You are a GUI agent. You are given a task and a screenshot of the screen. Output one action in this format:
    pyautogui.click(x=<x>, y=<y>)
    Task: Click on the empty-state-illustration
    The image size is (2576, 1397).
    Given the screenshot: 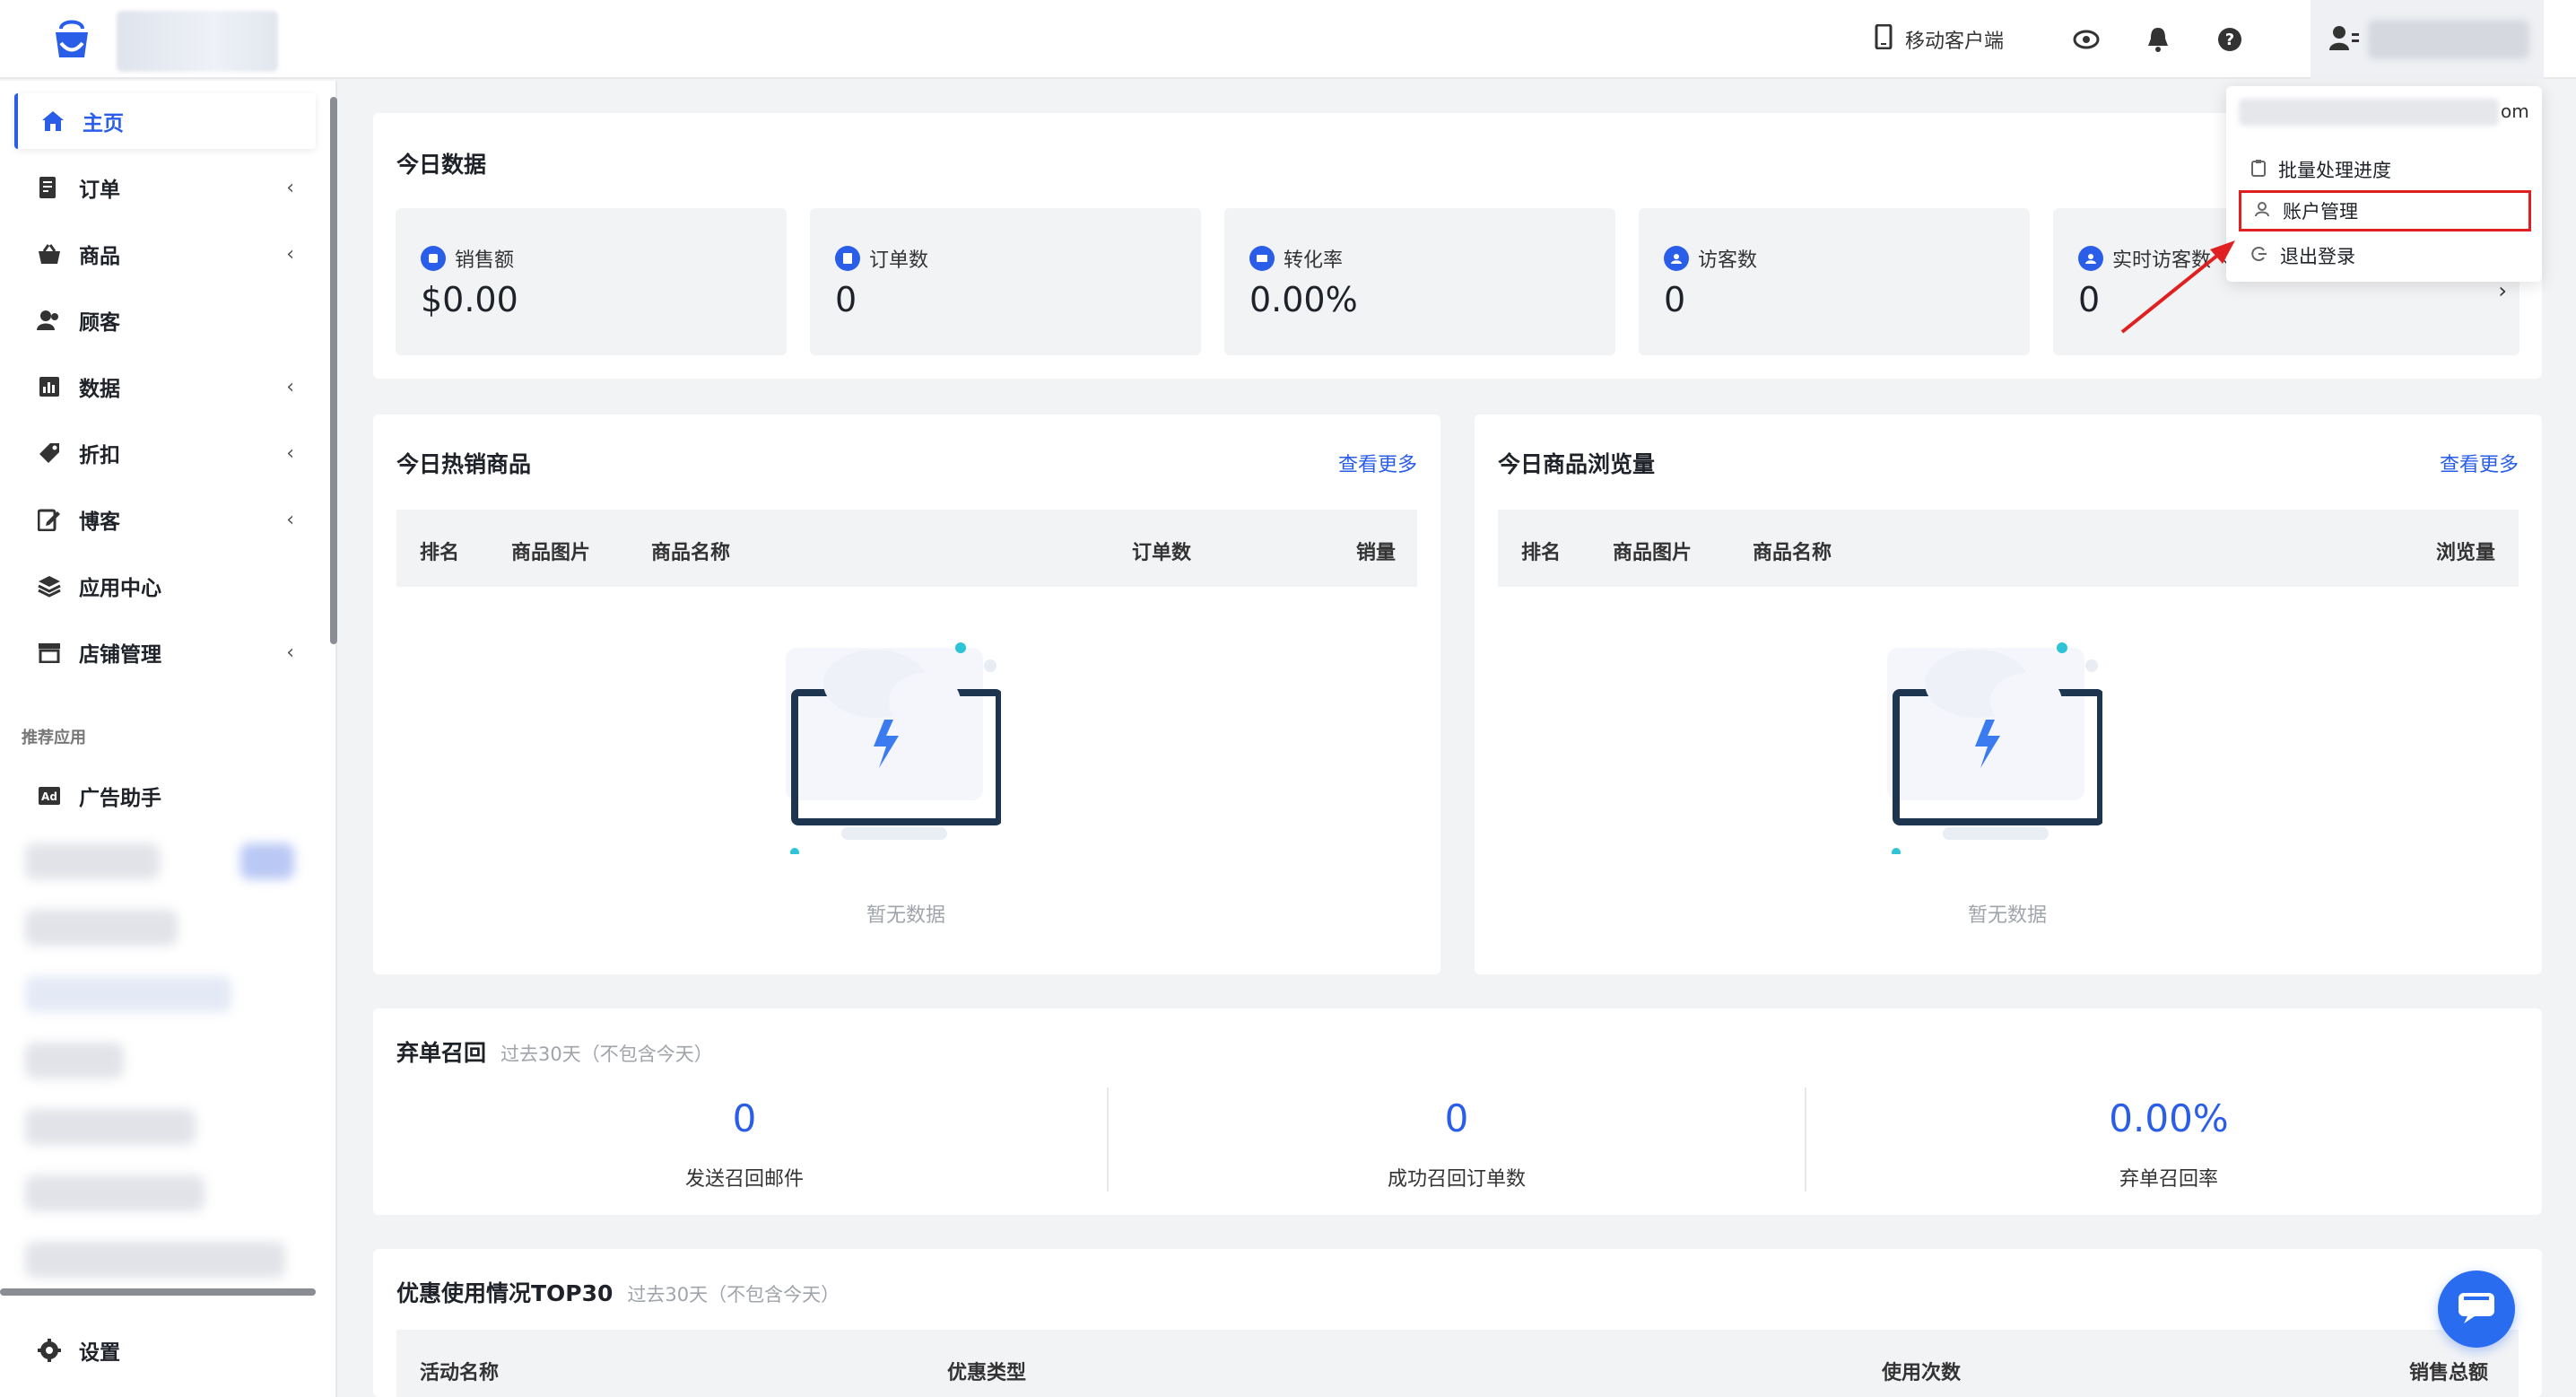 What is the action you would take?
    pyautogui.click(x=1994, y=748)
    